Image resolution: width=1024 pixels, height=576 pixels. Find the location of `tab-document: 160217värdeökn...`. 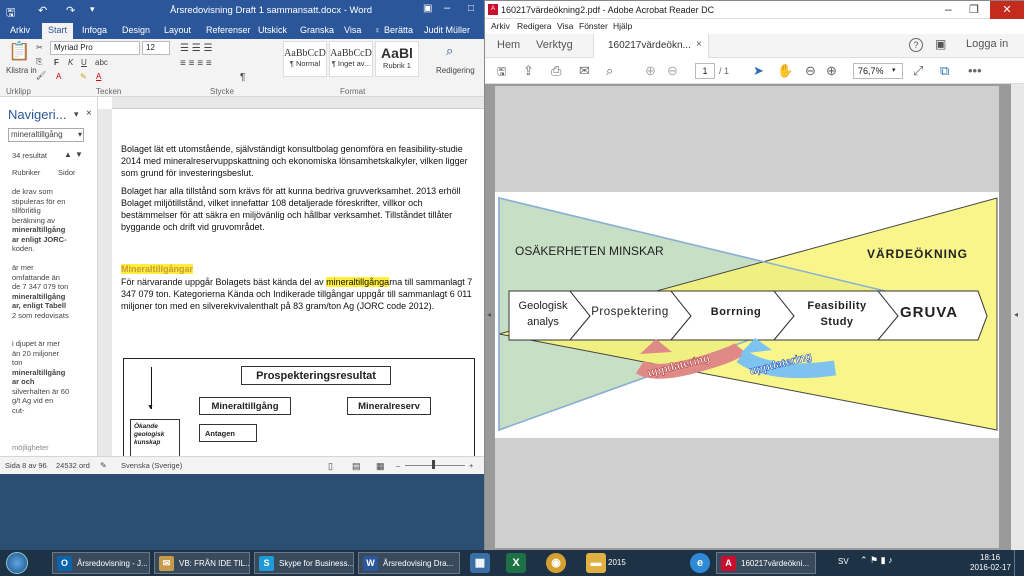

tab-document: 160217värdeökn... is located at coordinates (651, 46).